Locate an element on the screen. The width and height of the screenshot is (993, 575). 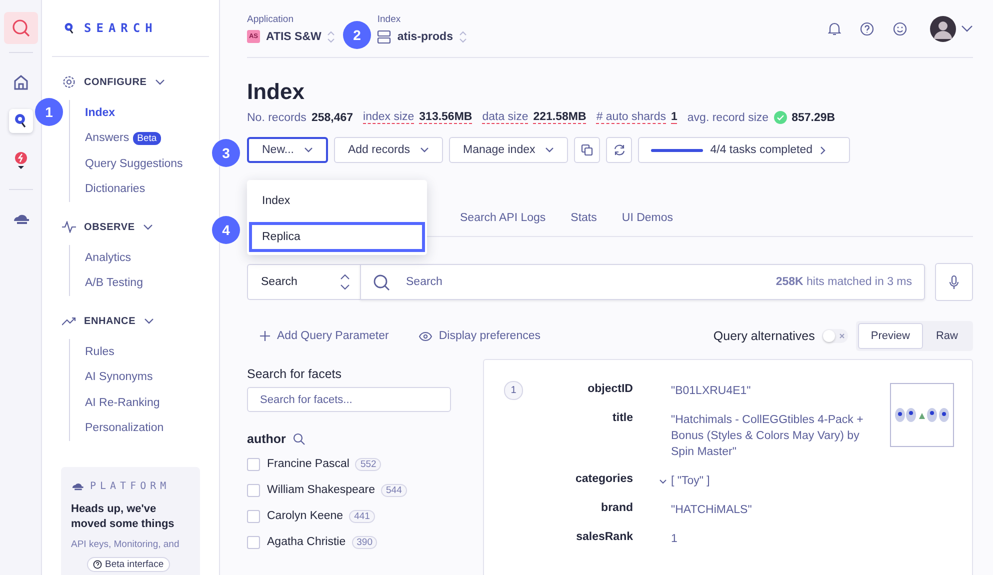
attribute-value: "Hatchimals - CollEGGtibles 4-Pack + Bonus (Styles & Colors May Vary) by Spin Master" is located at coordinates (767, 436).